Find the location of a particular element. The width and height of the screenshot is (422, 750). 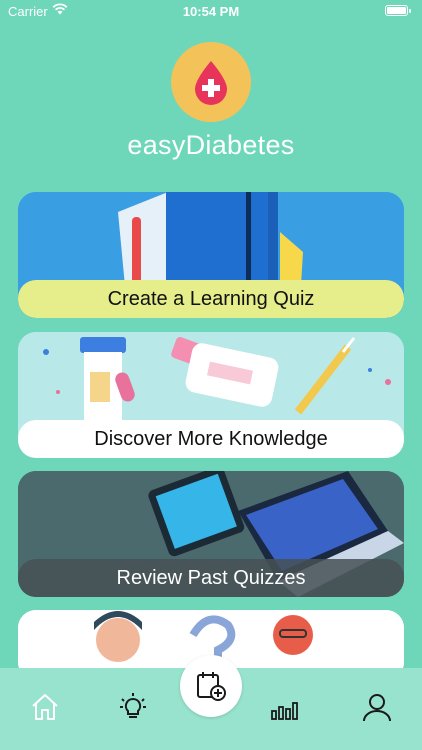

battery-icon is located at coordinates (398, 10).